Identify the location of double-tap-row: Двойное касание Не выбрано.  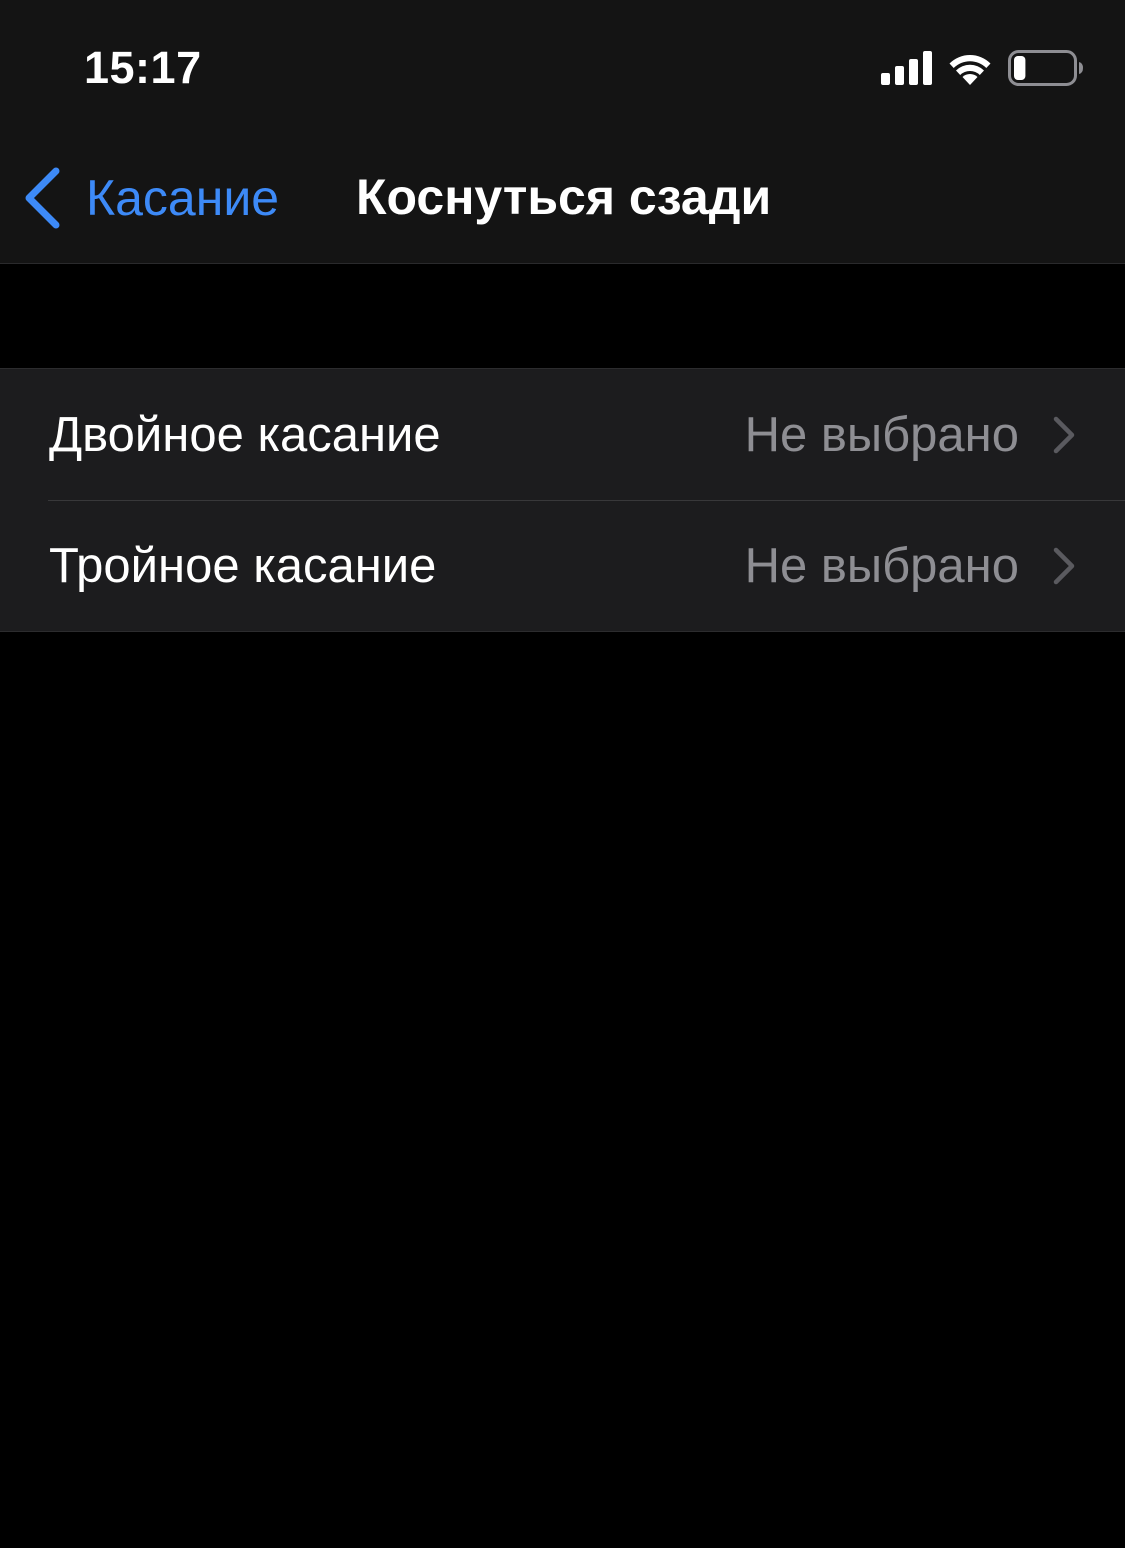
(562, 434).